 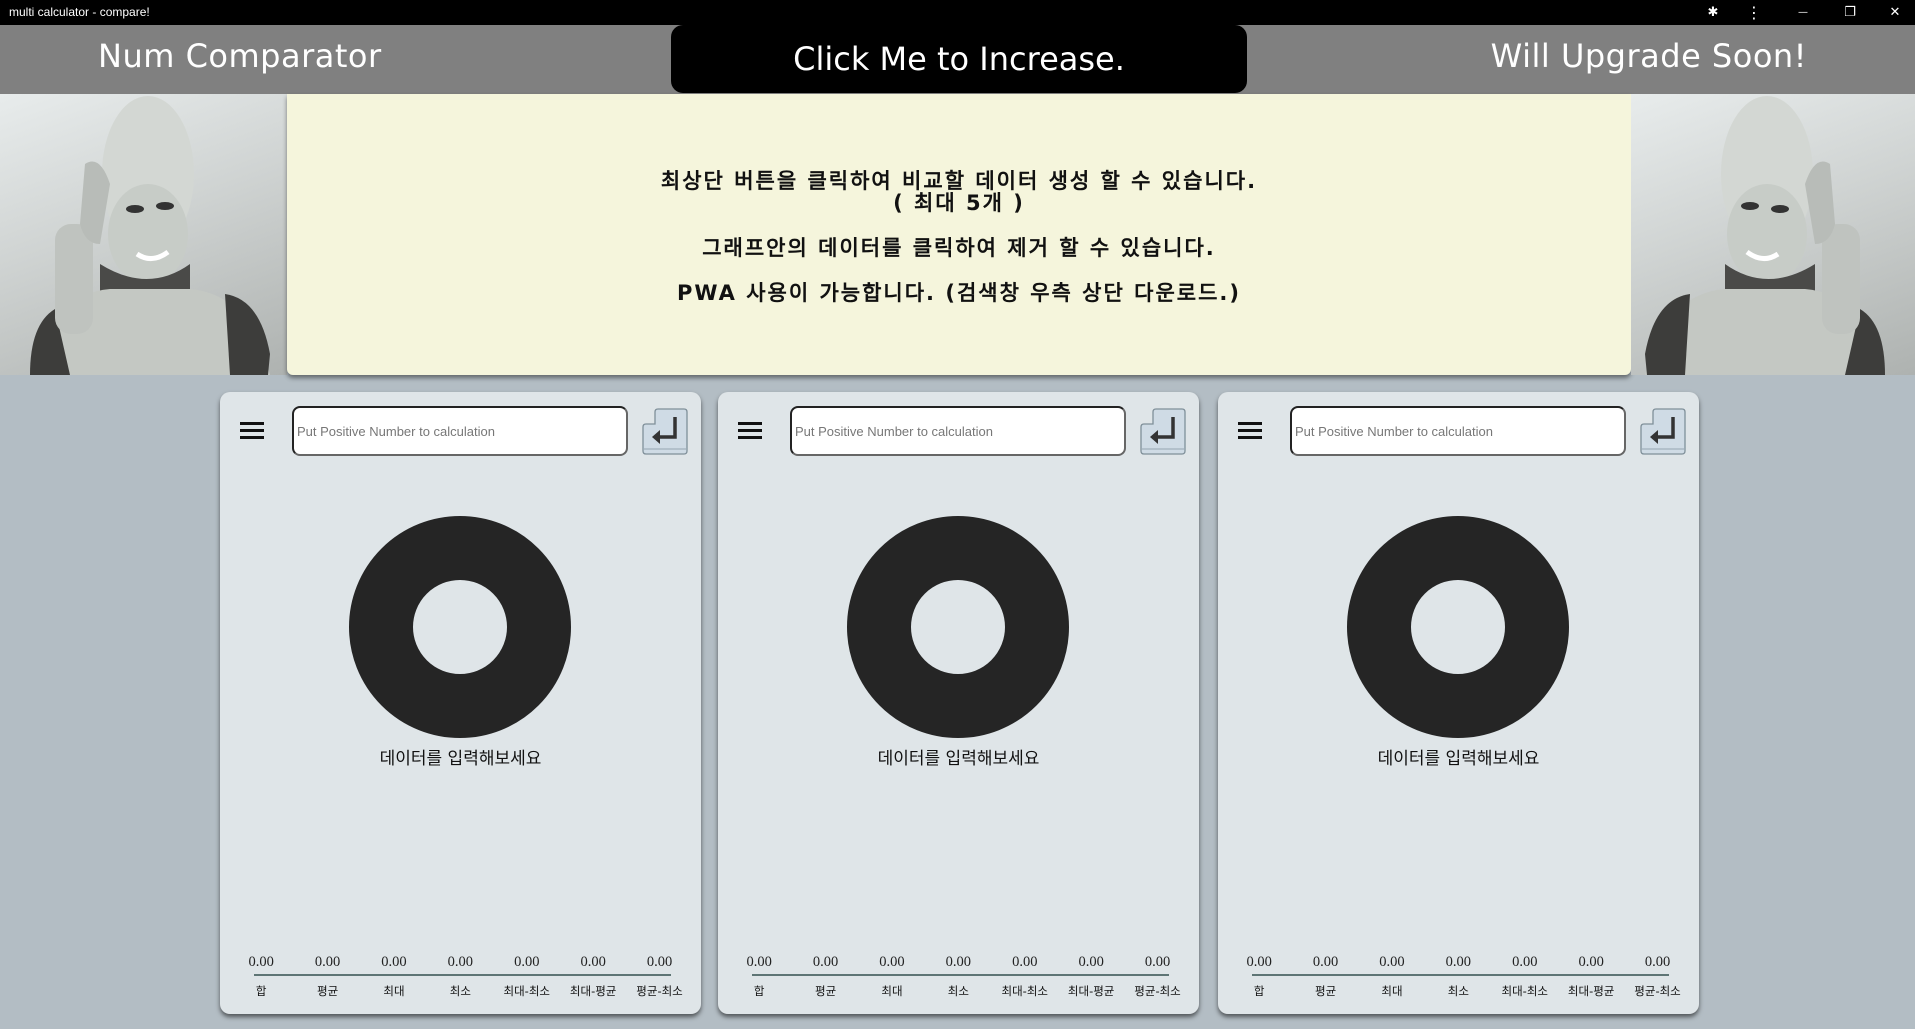 What do you see at coordinates (959, 203) in the screenshot?
I see `info-line-max: ( 최대 5개 )` at bounding box center [959, 203].